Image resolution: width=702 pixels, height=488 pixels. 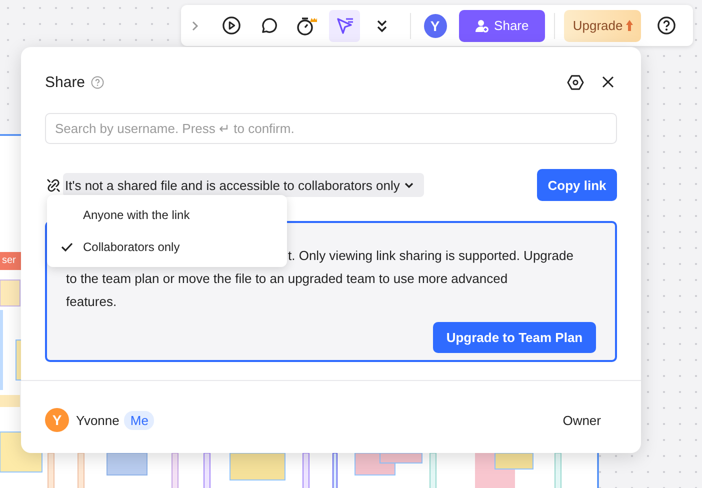 What do you see at coordinates (287, 290) in the screenshot?
I see `notice-text: to the team plan or move the file to an upgraded team to use more advanced features.` at bounding box center [287, 290].